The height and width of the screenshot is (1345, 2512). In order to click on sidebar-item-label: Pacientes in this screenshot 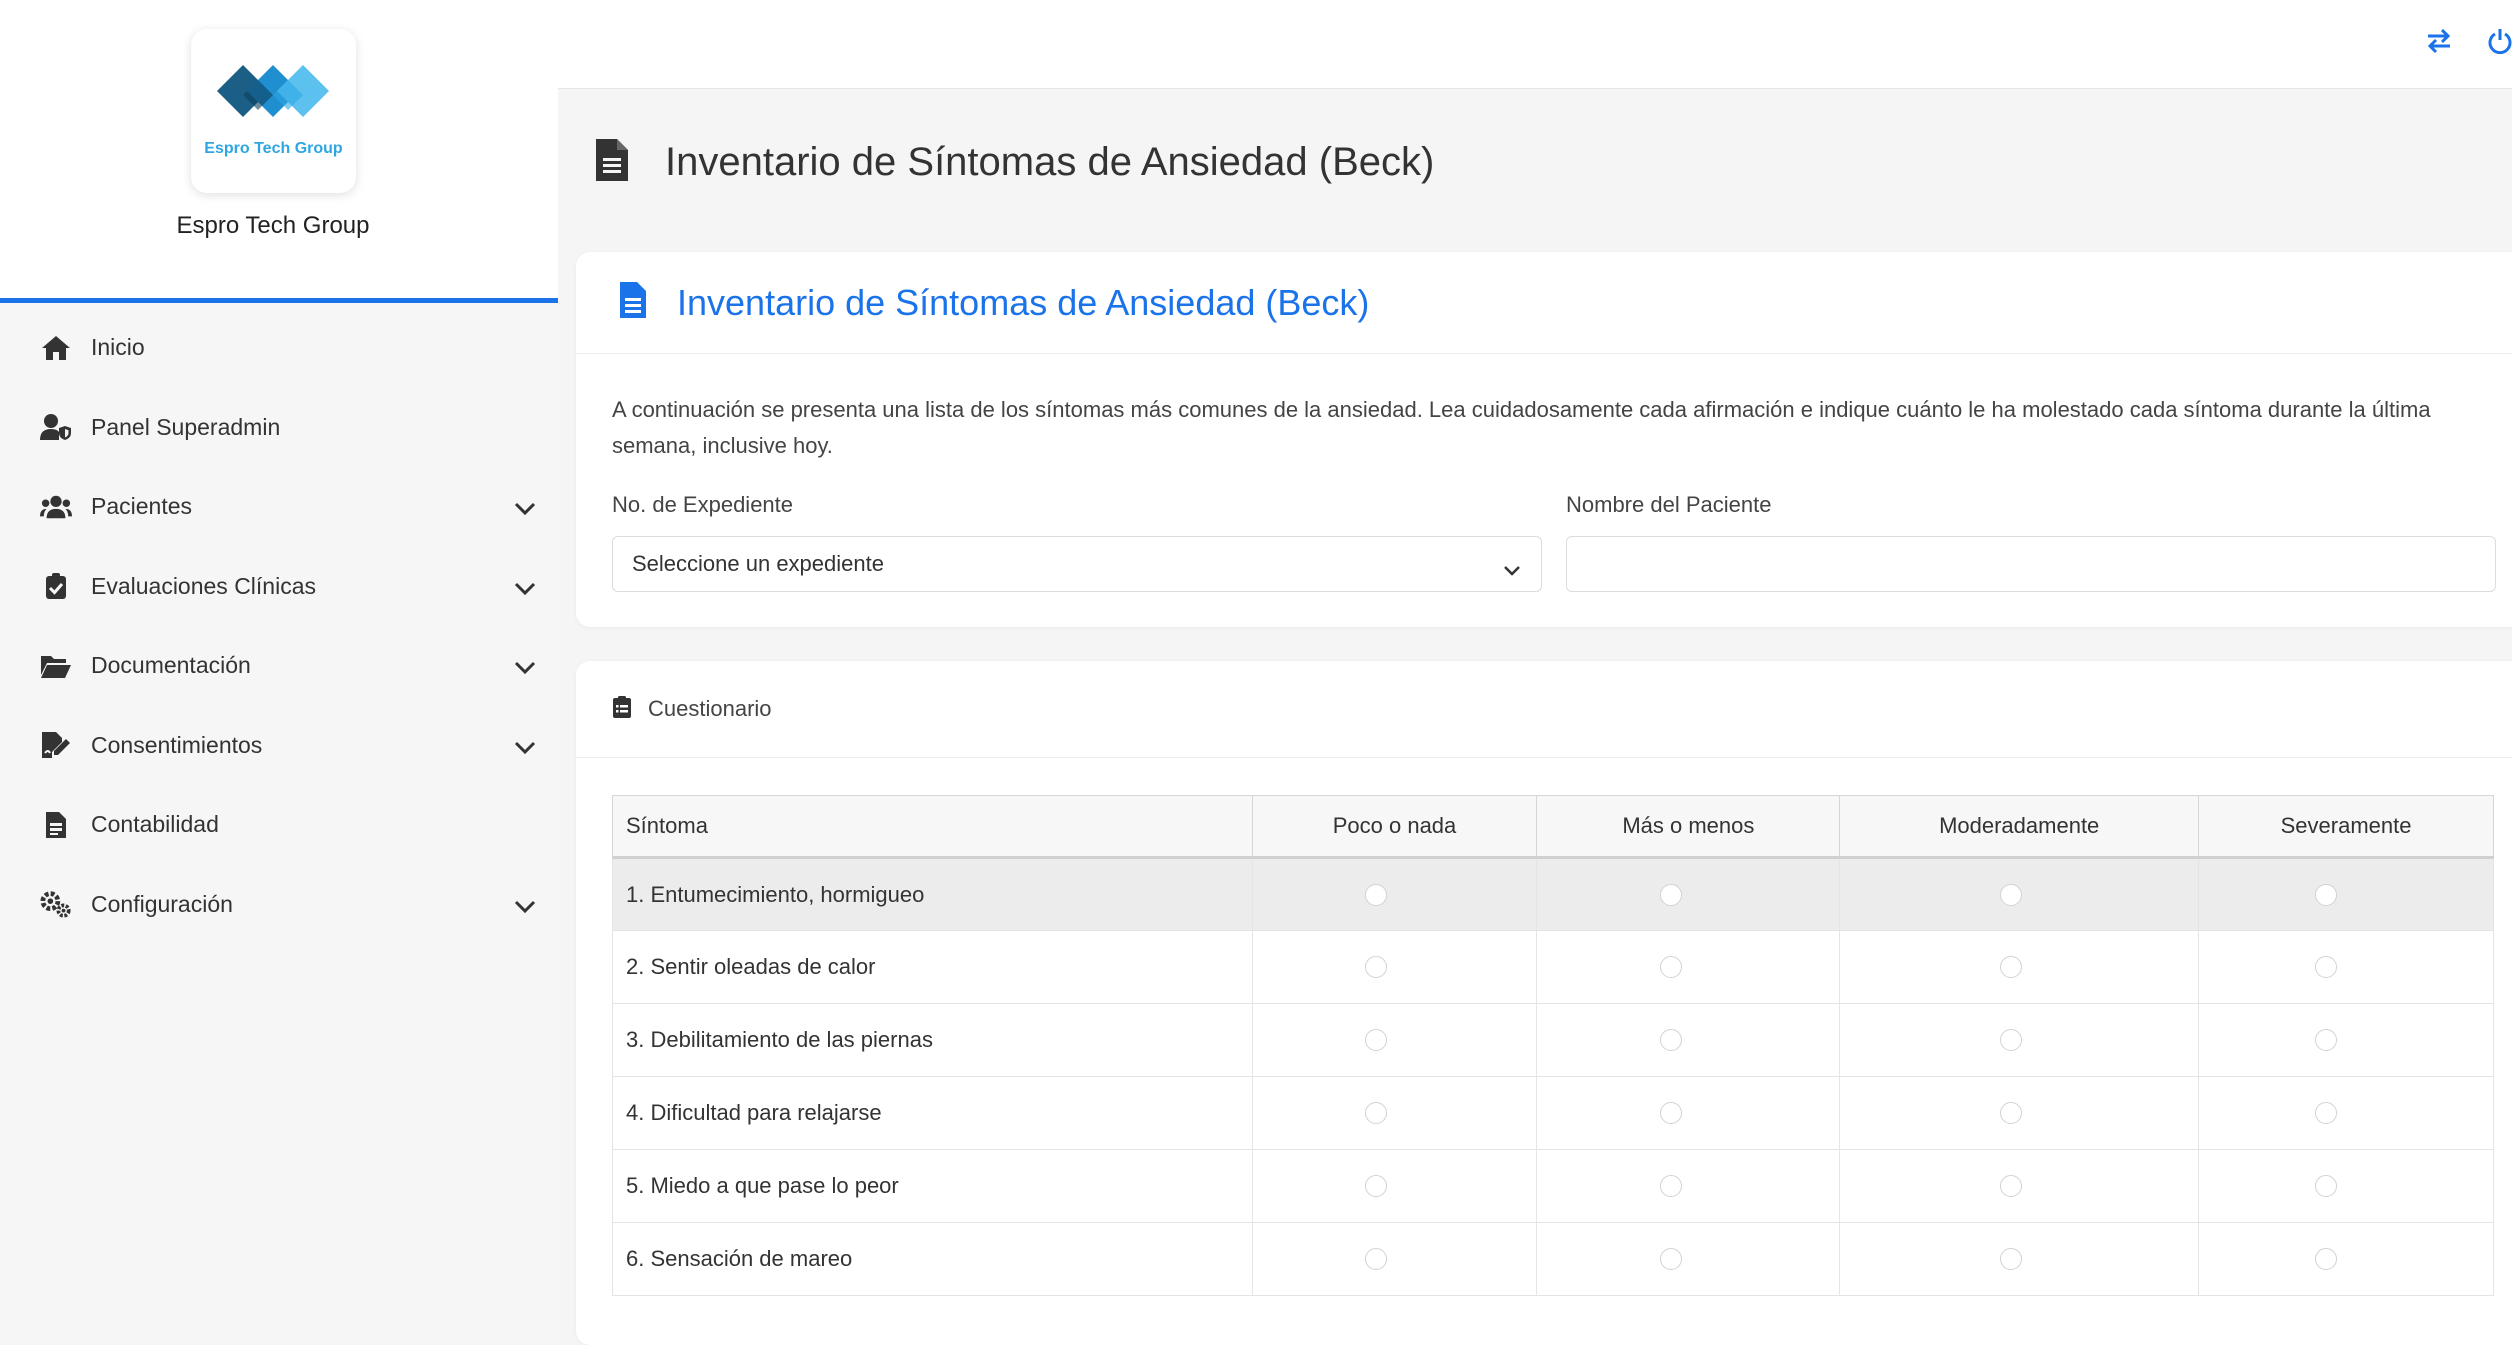, I will do `click(142, 506)`.